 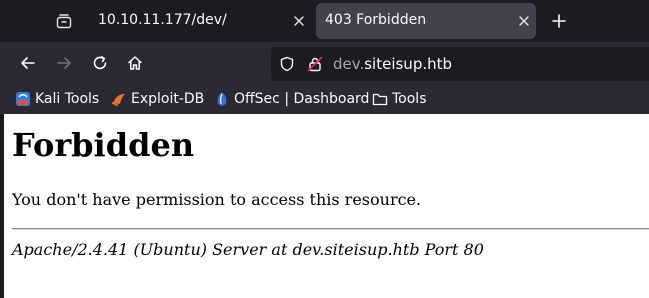 I want to click on horizontal-rule, so click(x=330, y=229).